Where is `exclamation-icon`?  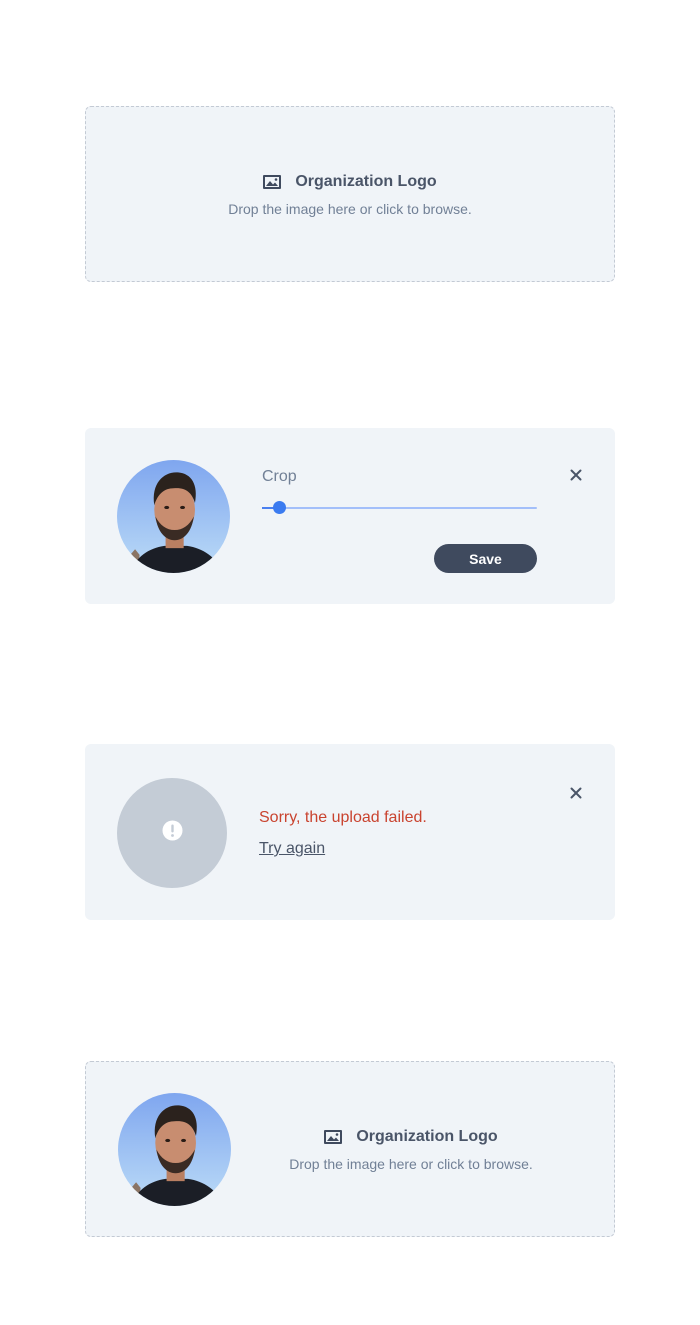
exclamation-icon is located at coordinates (172, 833).